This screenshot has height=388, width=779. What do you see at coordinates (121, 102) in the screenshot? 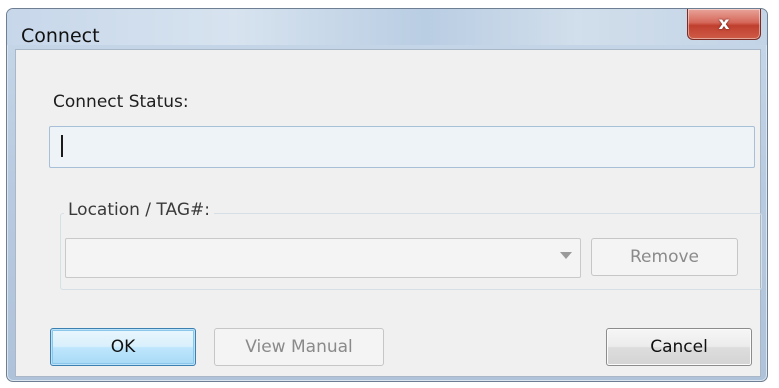
I see `connect-status-label: Connect Status:` at bounding box center [121, 102].